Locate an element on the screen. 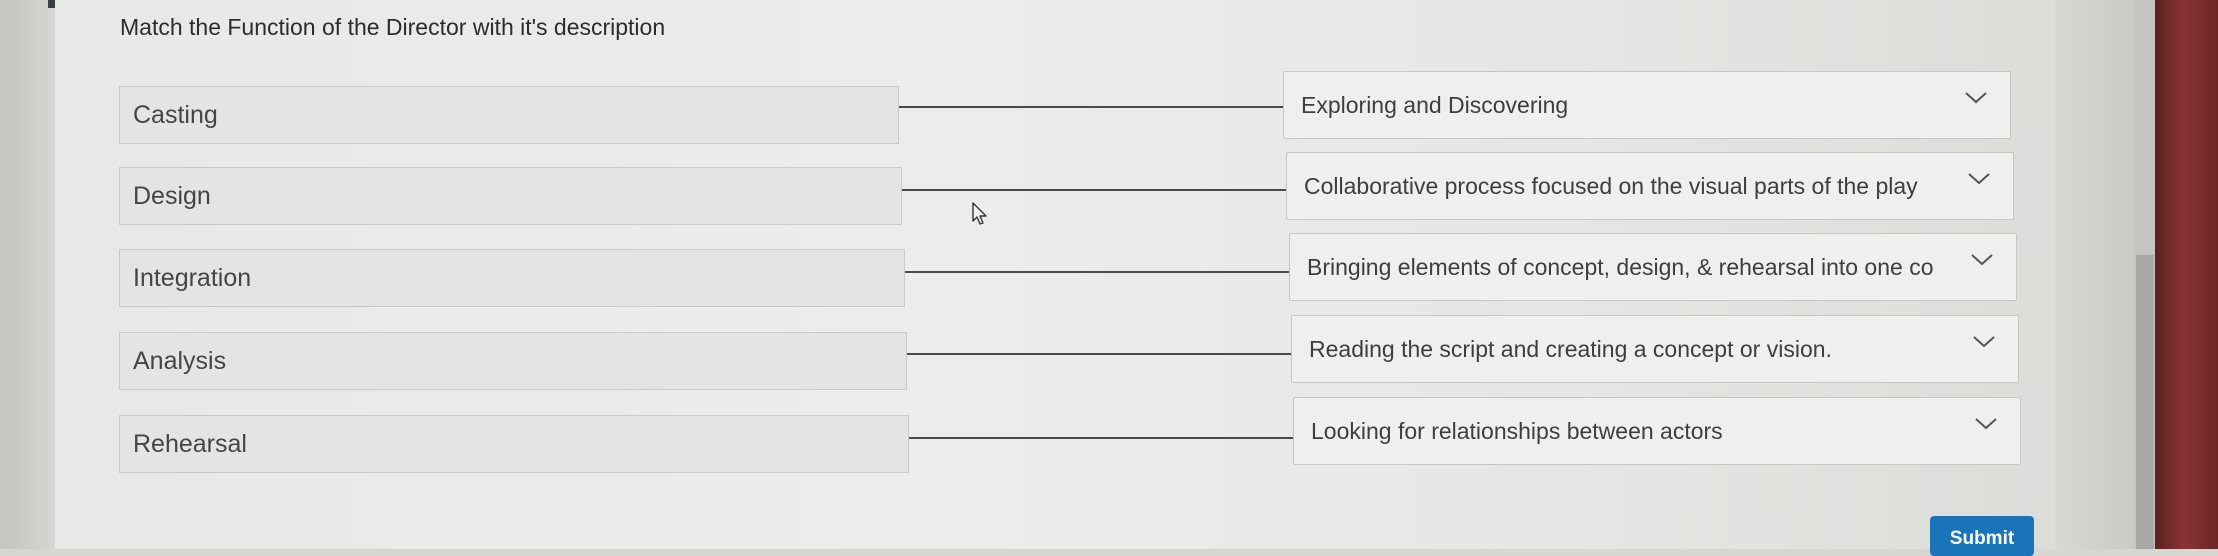 The width and height of the screenshot is (2218, 556). panel-right-shade is located at coordinates (2095, 274).